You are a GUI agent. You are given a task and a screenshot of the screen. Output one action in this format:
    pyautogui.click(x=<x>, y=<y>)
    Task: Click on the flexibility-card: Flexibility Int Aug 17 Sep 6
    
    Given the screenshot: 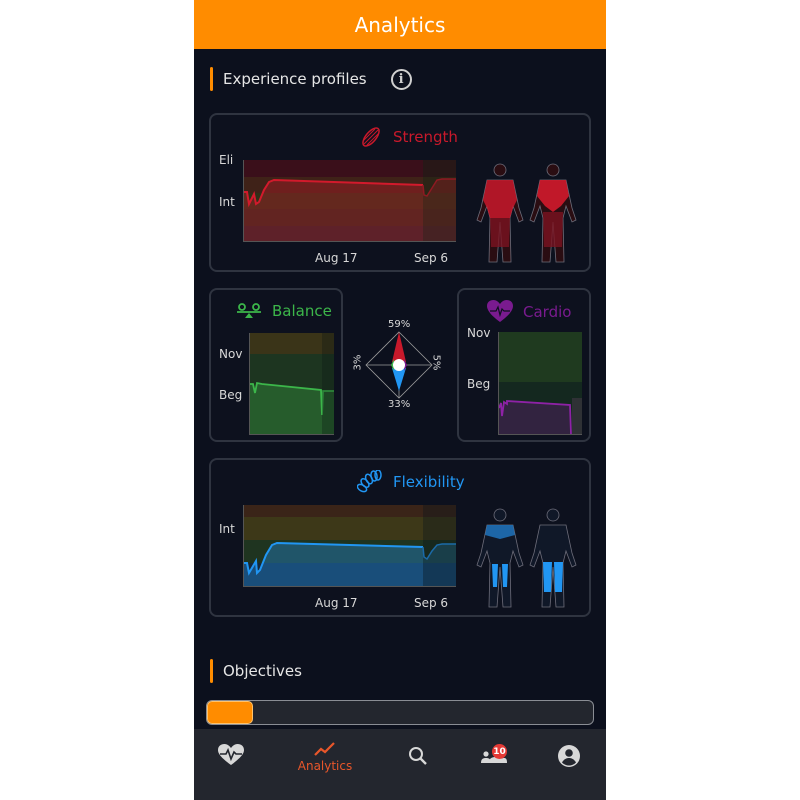 What is the action you would take?
    pyautogui.click(x=400, y=537)
    